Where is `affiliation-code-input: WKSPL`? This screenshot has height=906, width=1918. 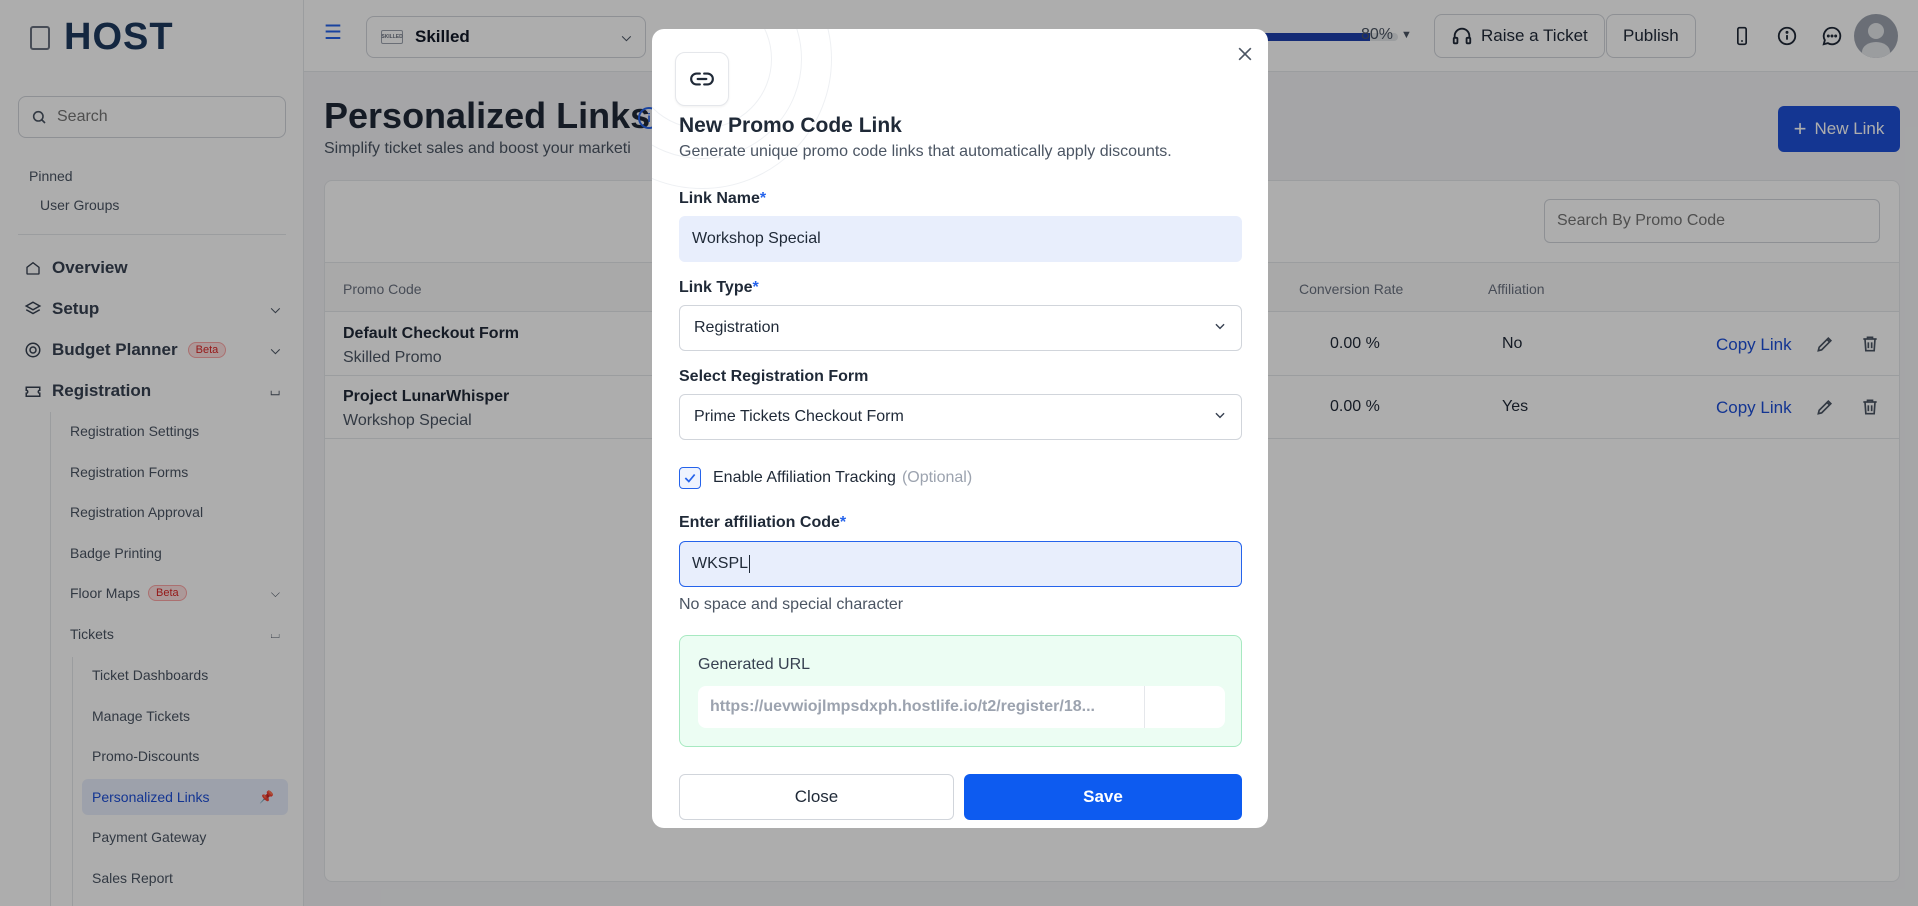 affiliation-code-input: WKSPL is located at coordinates (960, 564).